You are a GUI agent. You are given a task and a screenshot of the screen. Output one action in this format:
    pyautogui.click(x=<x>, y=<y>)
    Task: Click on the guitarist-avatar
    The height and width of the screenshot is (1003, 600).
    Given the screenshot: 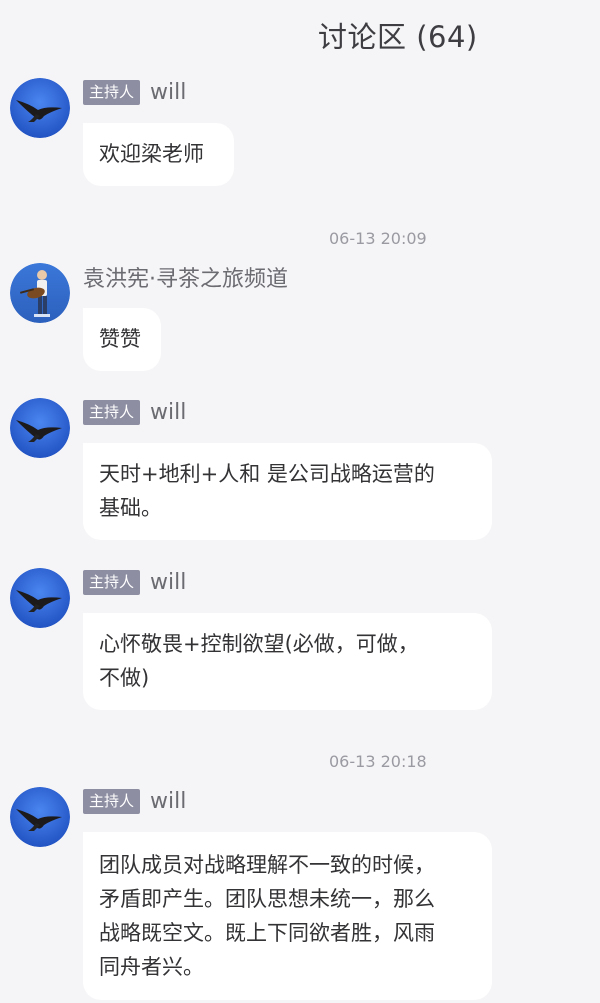 What is the action you would take?
    pyautogui.click(x=40, y=293)
    